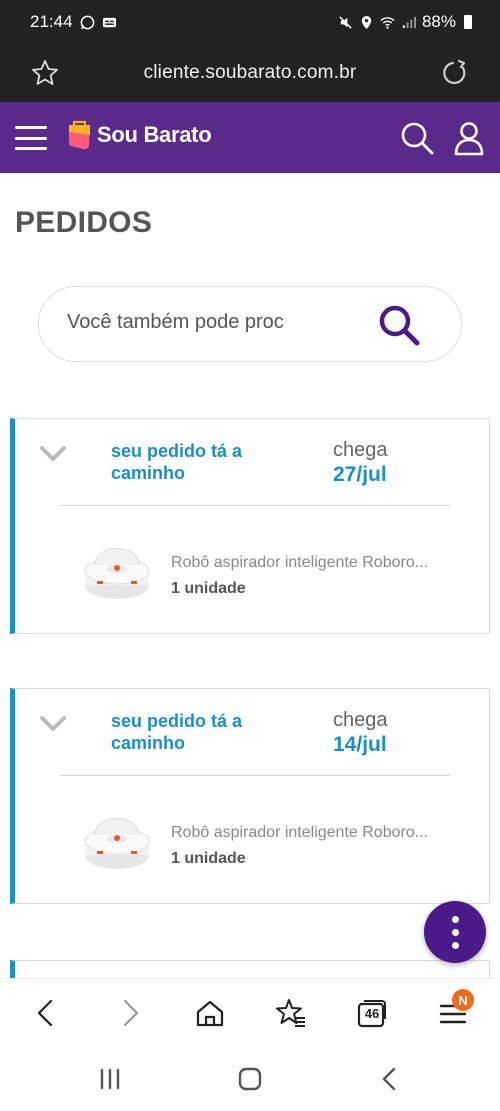  What do you see at coordinates (469, 138) in the screenshot?
I see `user-icon` at bounding box center [469, 138].